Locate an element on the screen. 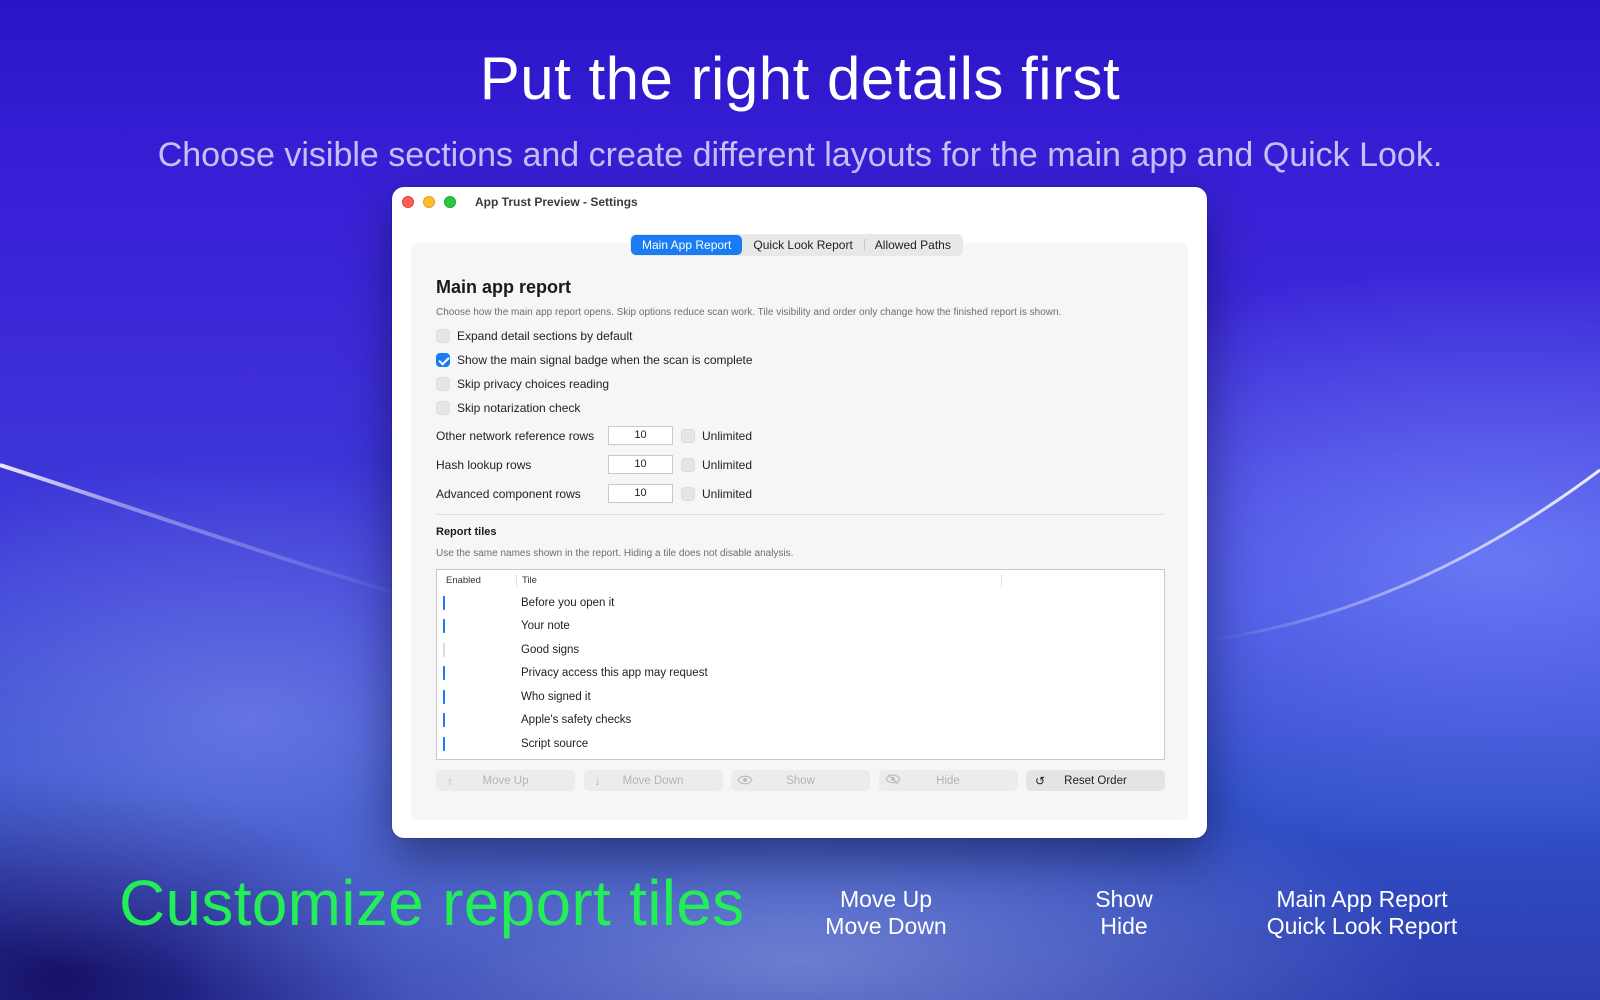 Image resolution: width=1600 pixels, height=1000 pixels. option-skip-privacy: Skip privacy choices reading is located at coordinates (800, 384).